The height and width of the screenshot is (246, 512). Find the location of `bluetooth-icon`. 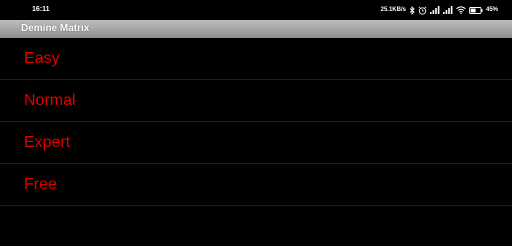

bluetooth-icon is located at coordinates (412, 10).